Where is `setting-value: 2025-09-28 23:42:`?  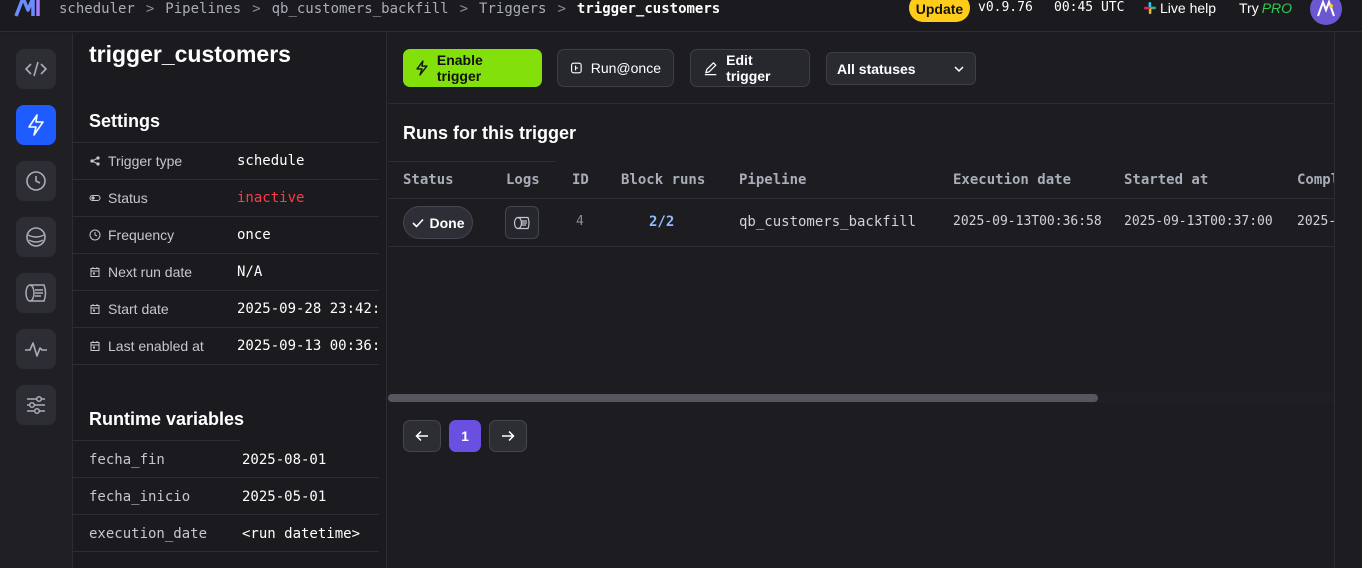
setting-value: 2025-09-28 23:42: is located at coordinates (309, 309).